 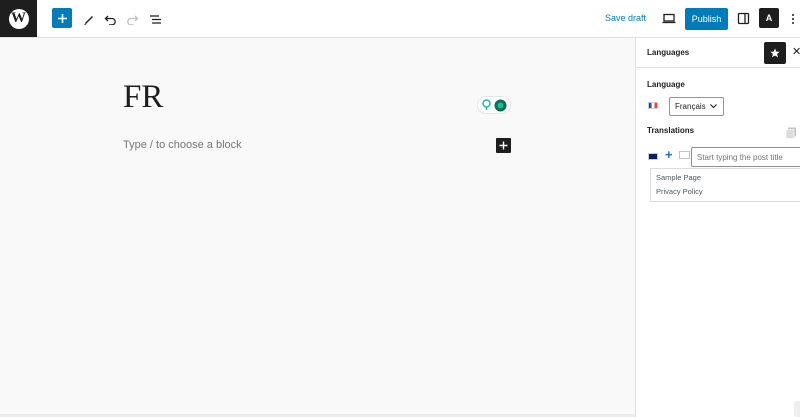 I want to click on suggestion-item: Privacy Policy, so click(x=679, y=191).